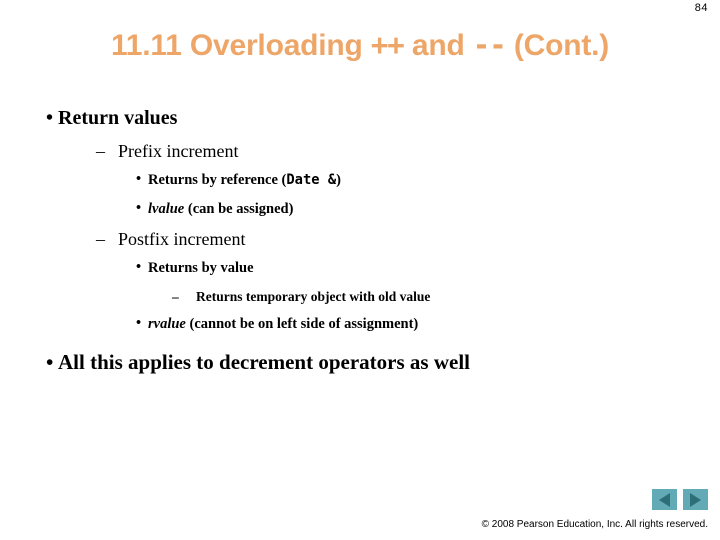 The width and height of the screenshot is (720, 540). What do you see at coordinates (701, 8) in the screenshot?
I see `page-number: 84` at bounding box center [701, 8].